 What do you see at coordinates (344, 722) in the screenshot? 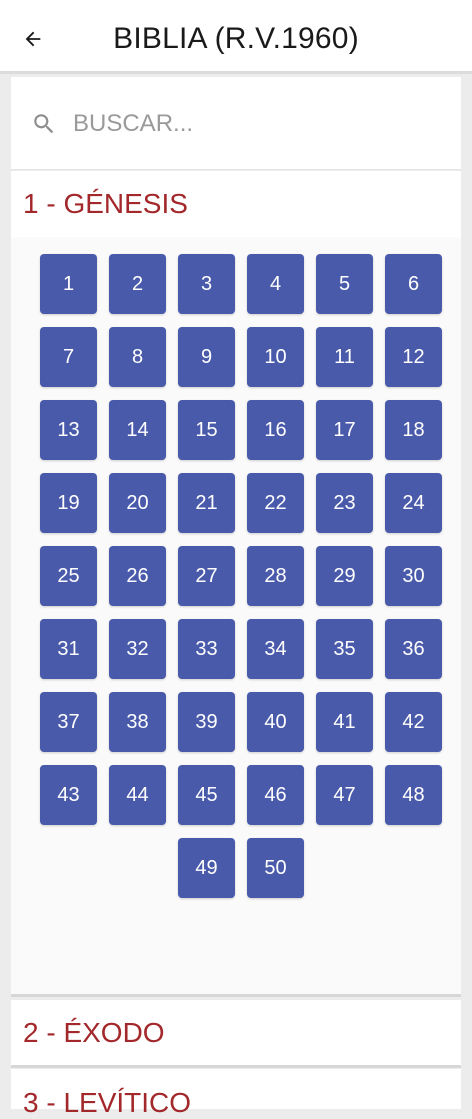
I see `chapter-button: 41` at bounding box center [344, 722].